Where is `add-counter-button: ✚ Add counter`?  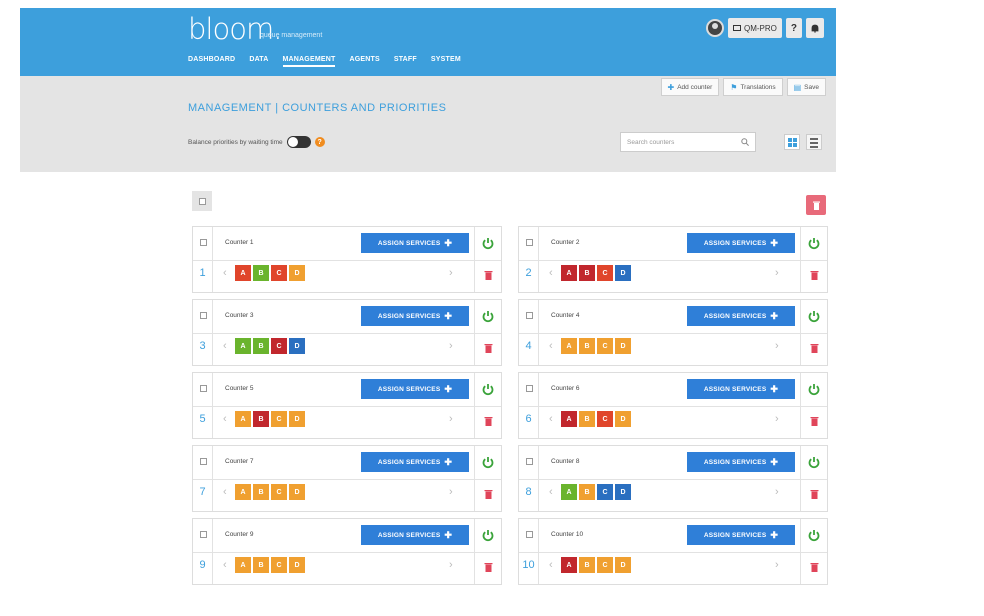
add-counter-button: ✚ Add counter is located at coordinates (690, 87).